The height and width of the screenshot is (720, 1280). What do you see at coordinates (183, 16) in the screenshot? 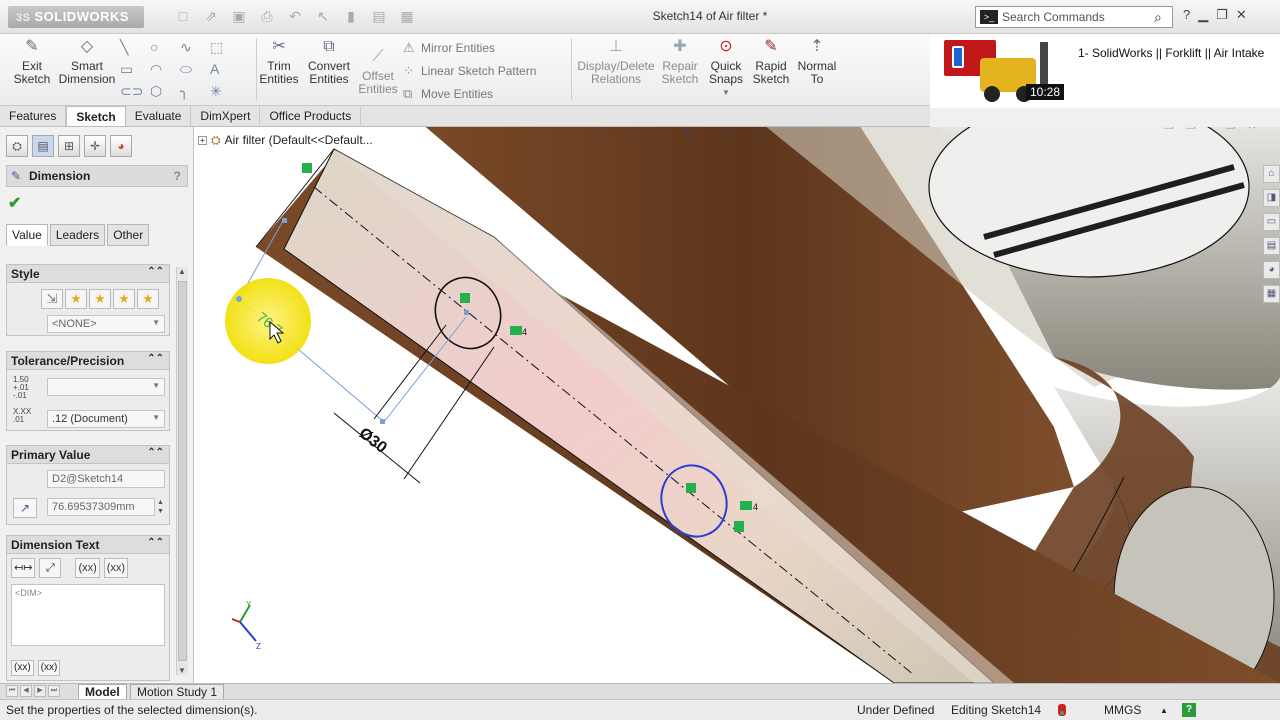
I see `new-document-icon: □` at bounding box center [183, 16].